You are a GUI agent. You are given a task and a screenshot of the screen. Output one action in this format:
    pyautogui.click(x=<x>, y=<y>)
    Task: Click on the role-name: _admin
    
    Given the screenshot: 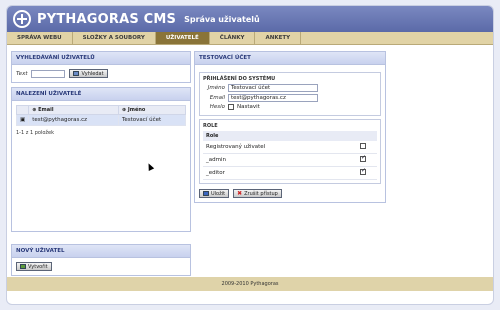 What is the action you would take?
    pyautogui.click(x=280, y=160)
    